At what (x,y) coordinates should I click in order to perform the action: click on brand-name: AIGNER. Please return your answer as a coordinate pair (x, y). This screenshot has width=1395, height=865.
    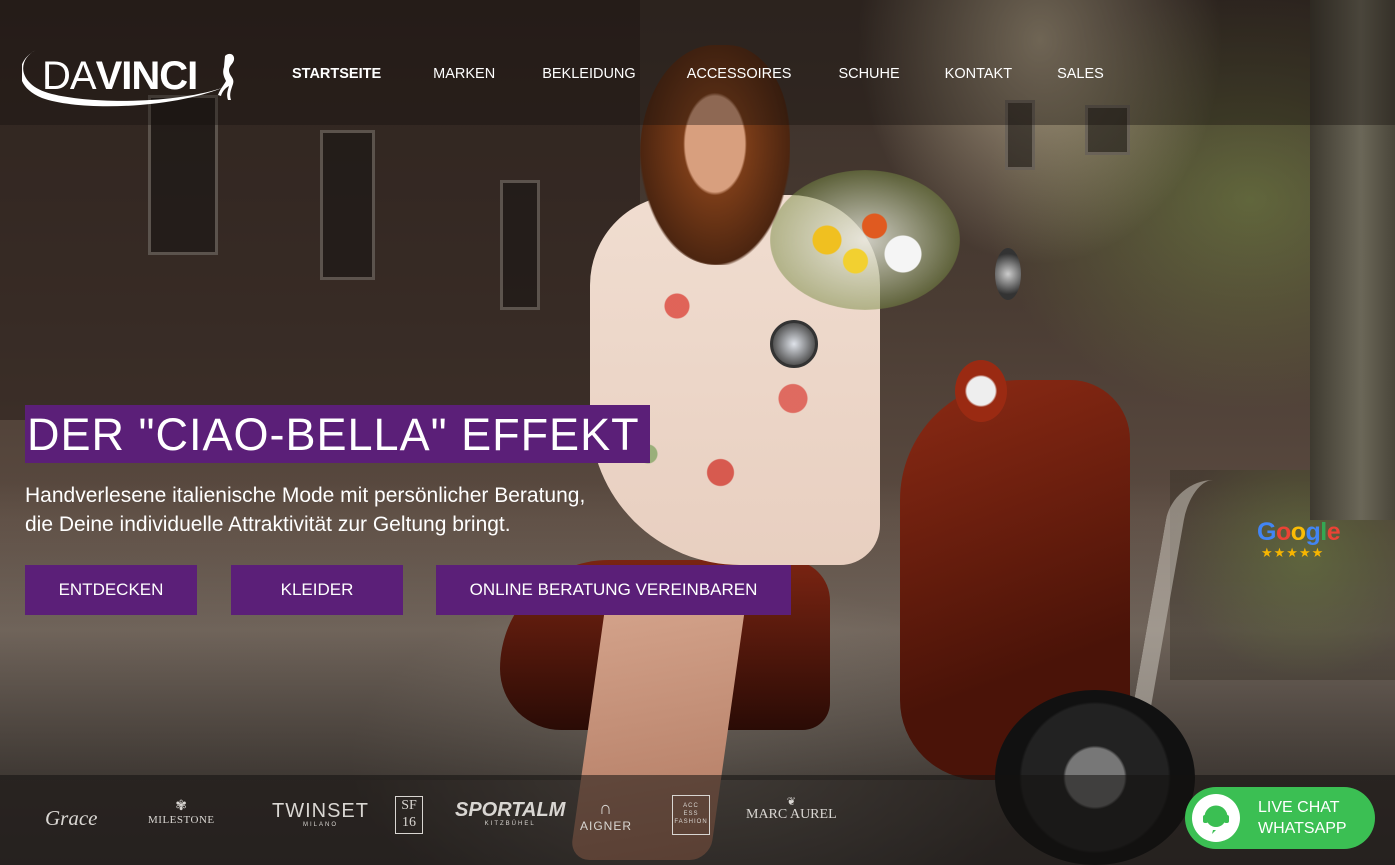
    Looking at the image, I should click on (606, 826).